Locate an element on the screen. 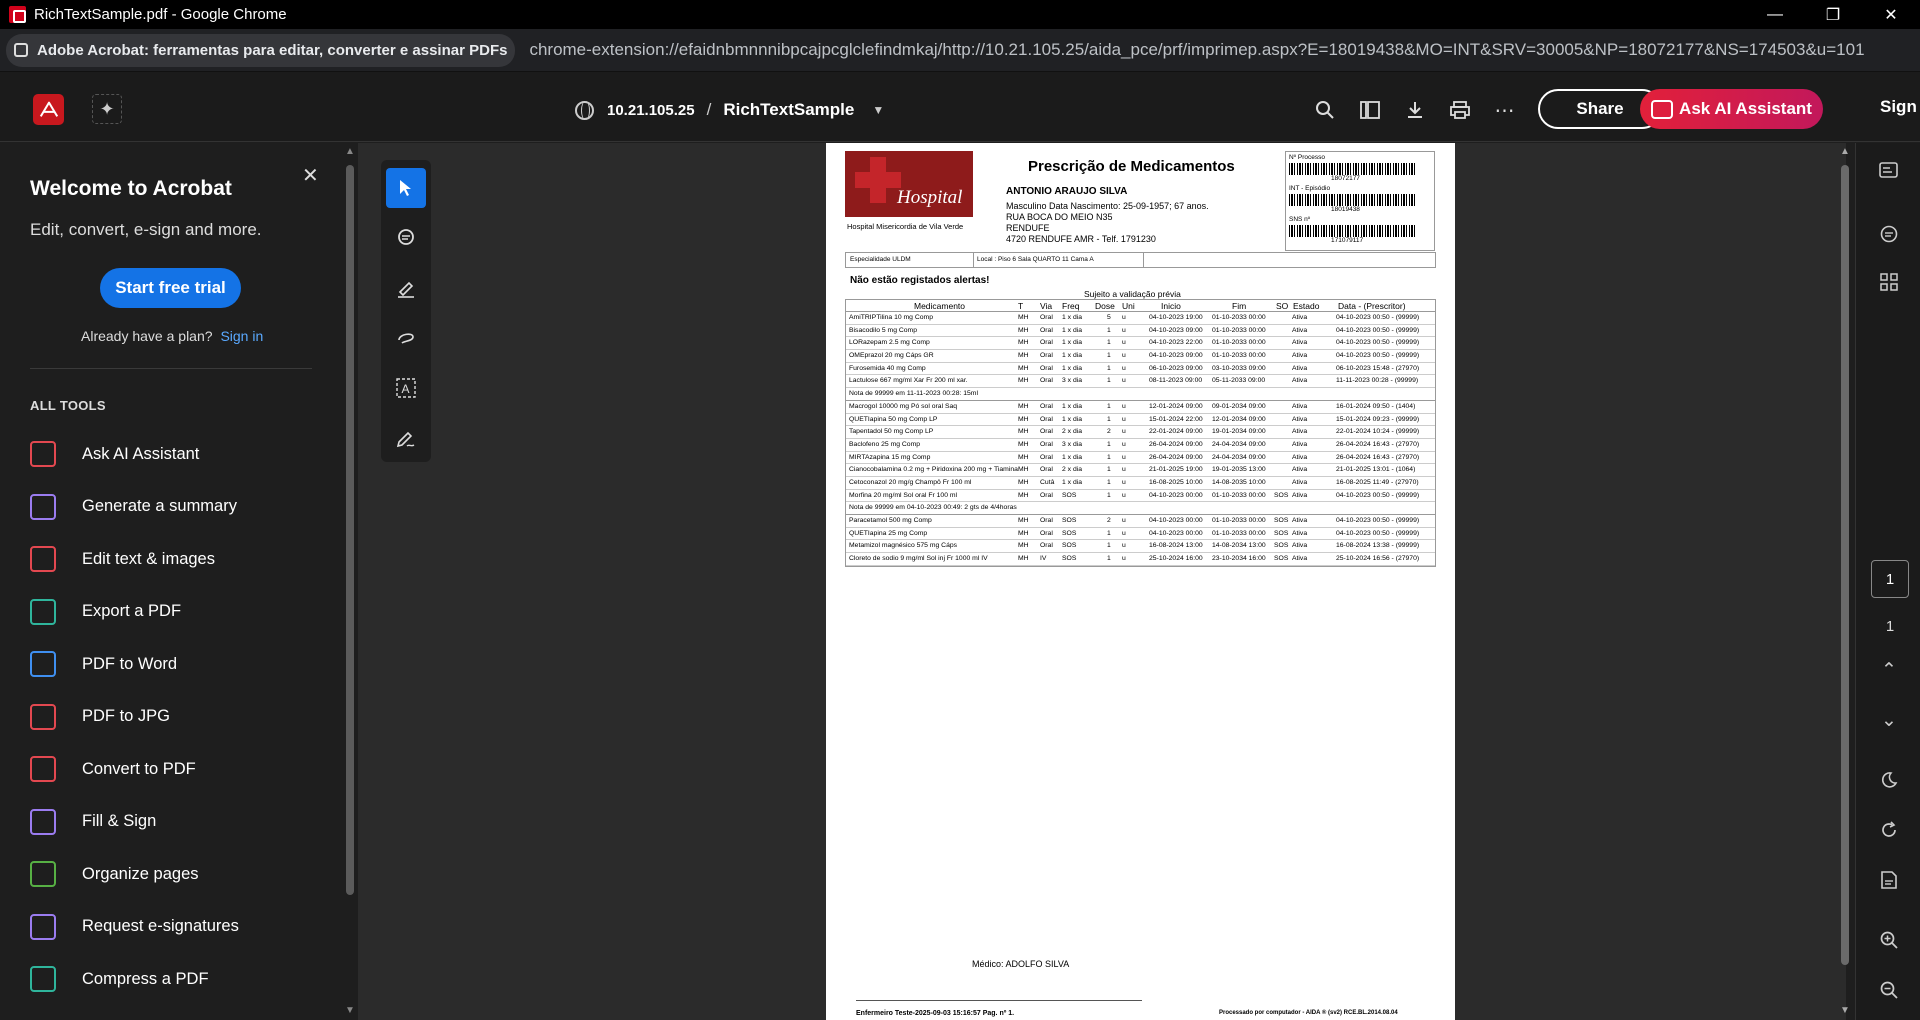  tool-item: Convert to PDF is located at coordinates (175, 769).